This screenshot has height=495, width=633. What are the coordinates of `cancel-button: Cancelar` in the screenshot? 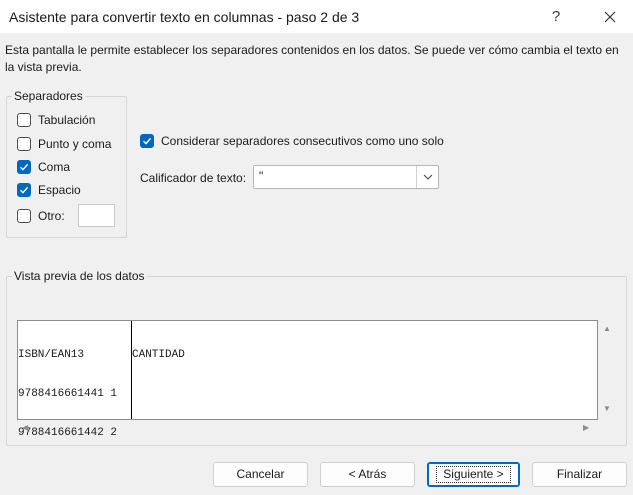 It's located at (260, 474).